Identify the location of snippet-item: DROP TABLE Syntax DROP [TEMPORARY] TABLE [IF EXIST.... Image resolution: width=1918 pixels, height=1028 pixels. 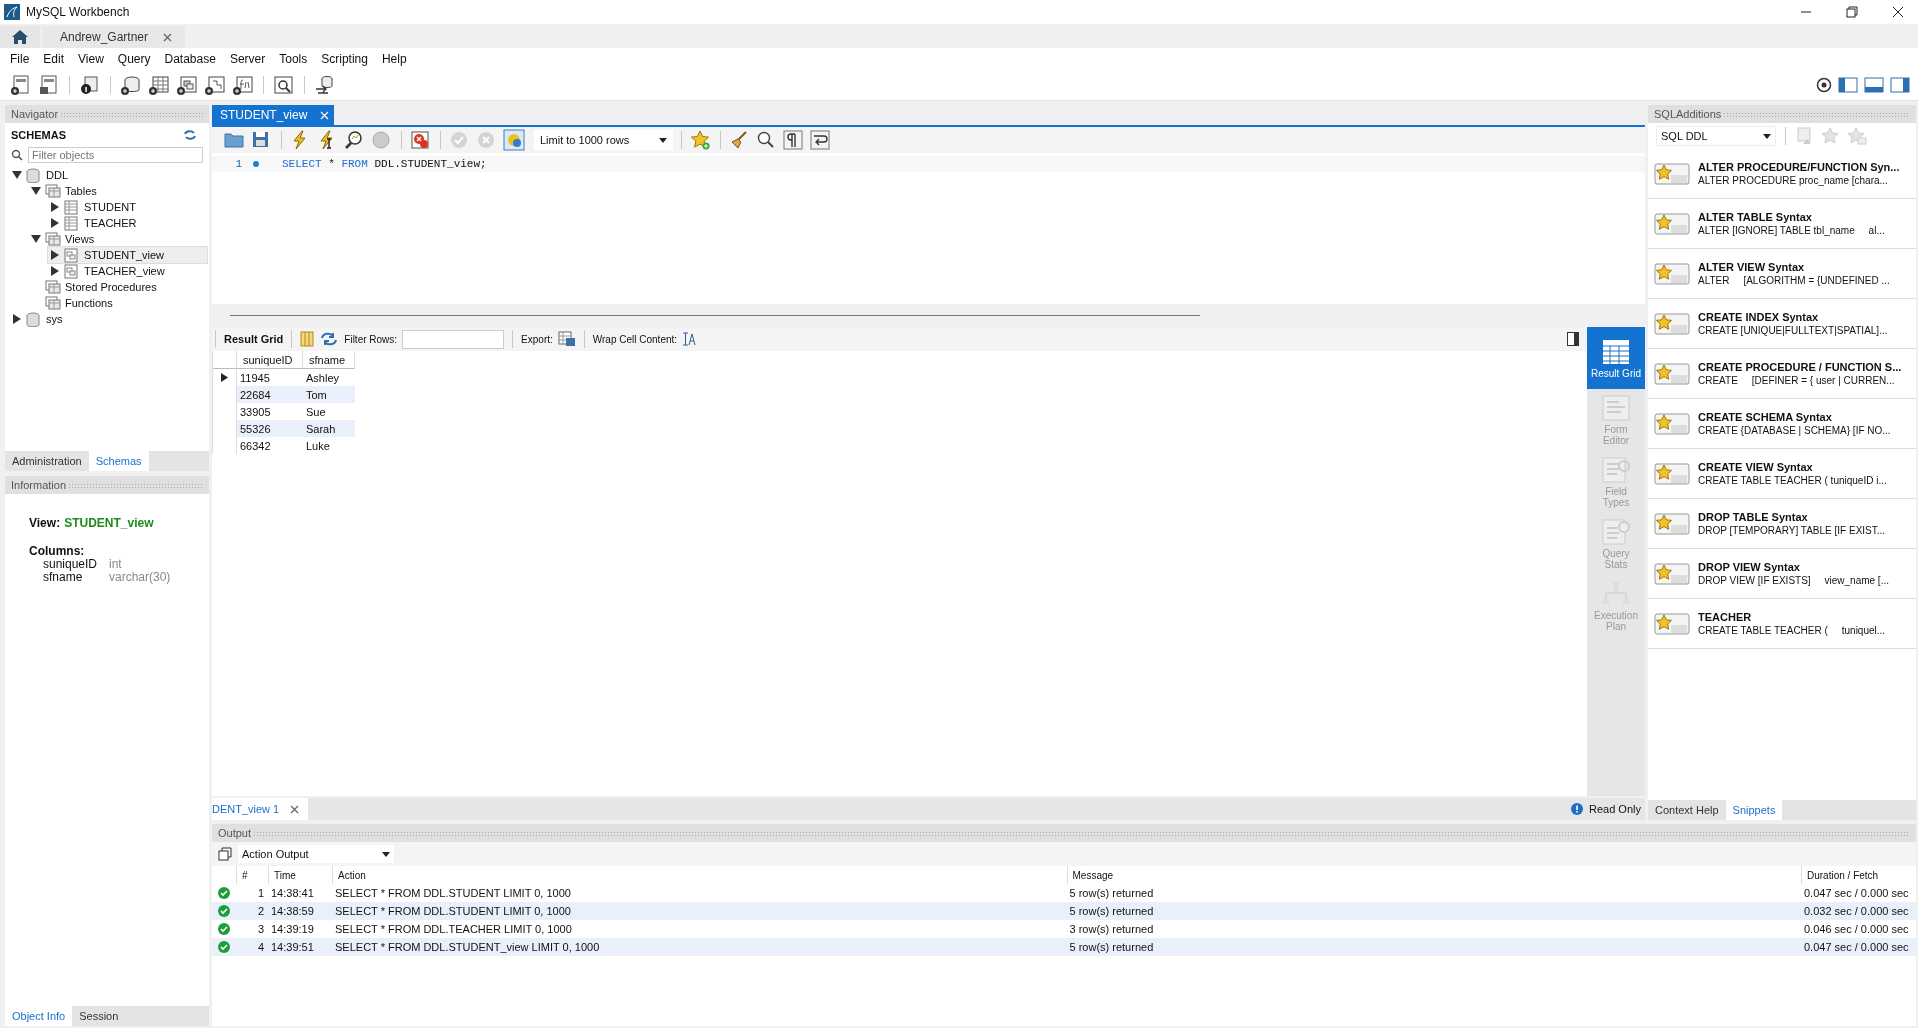
(1782, 524).